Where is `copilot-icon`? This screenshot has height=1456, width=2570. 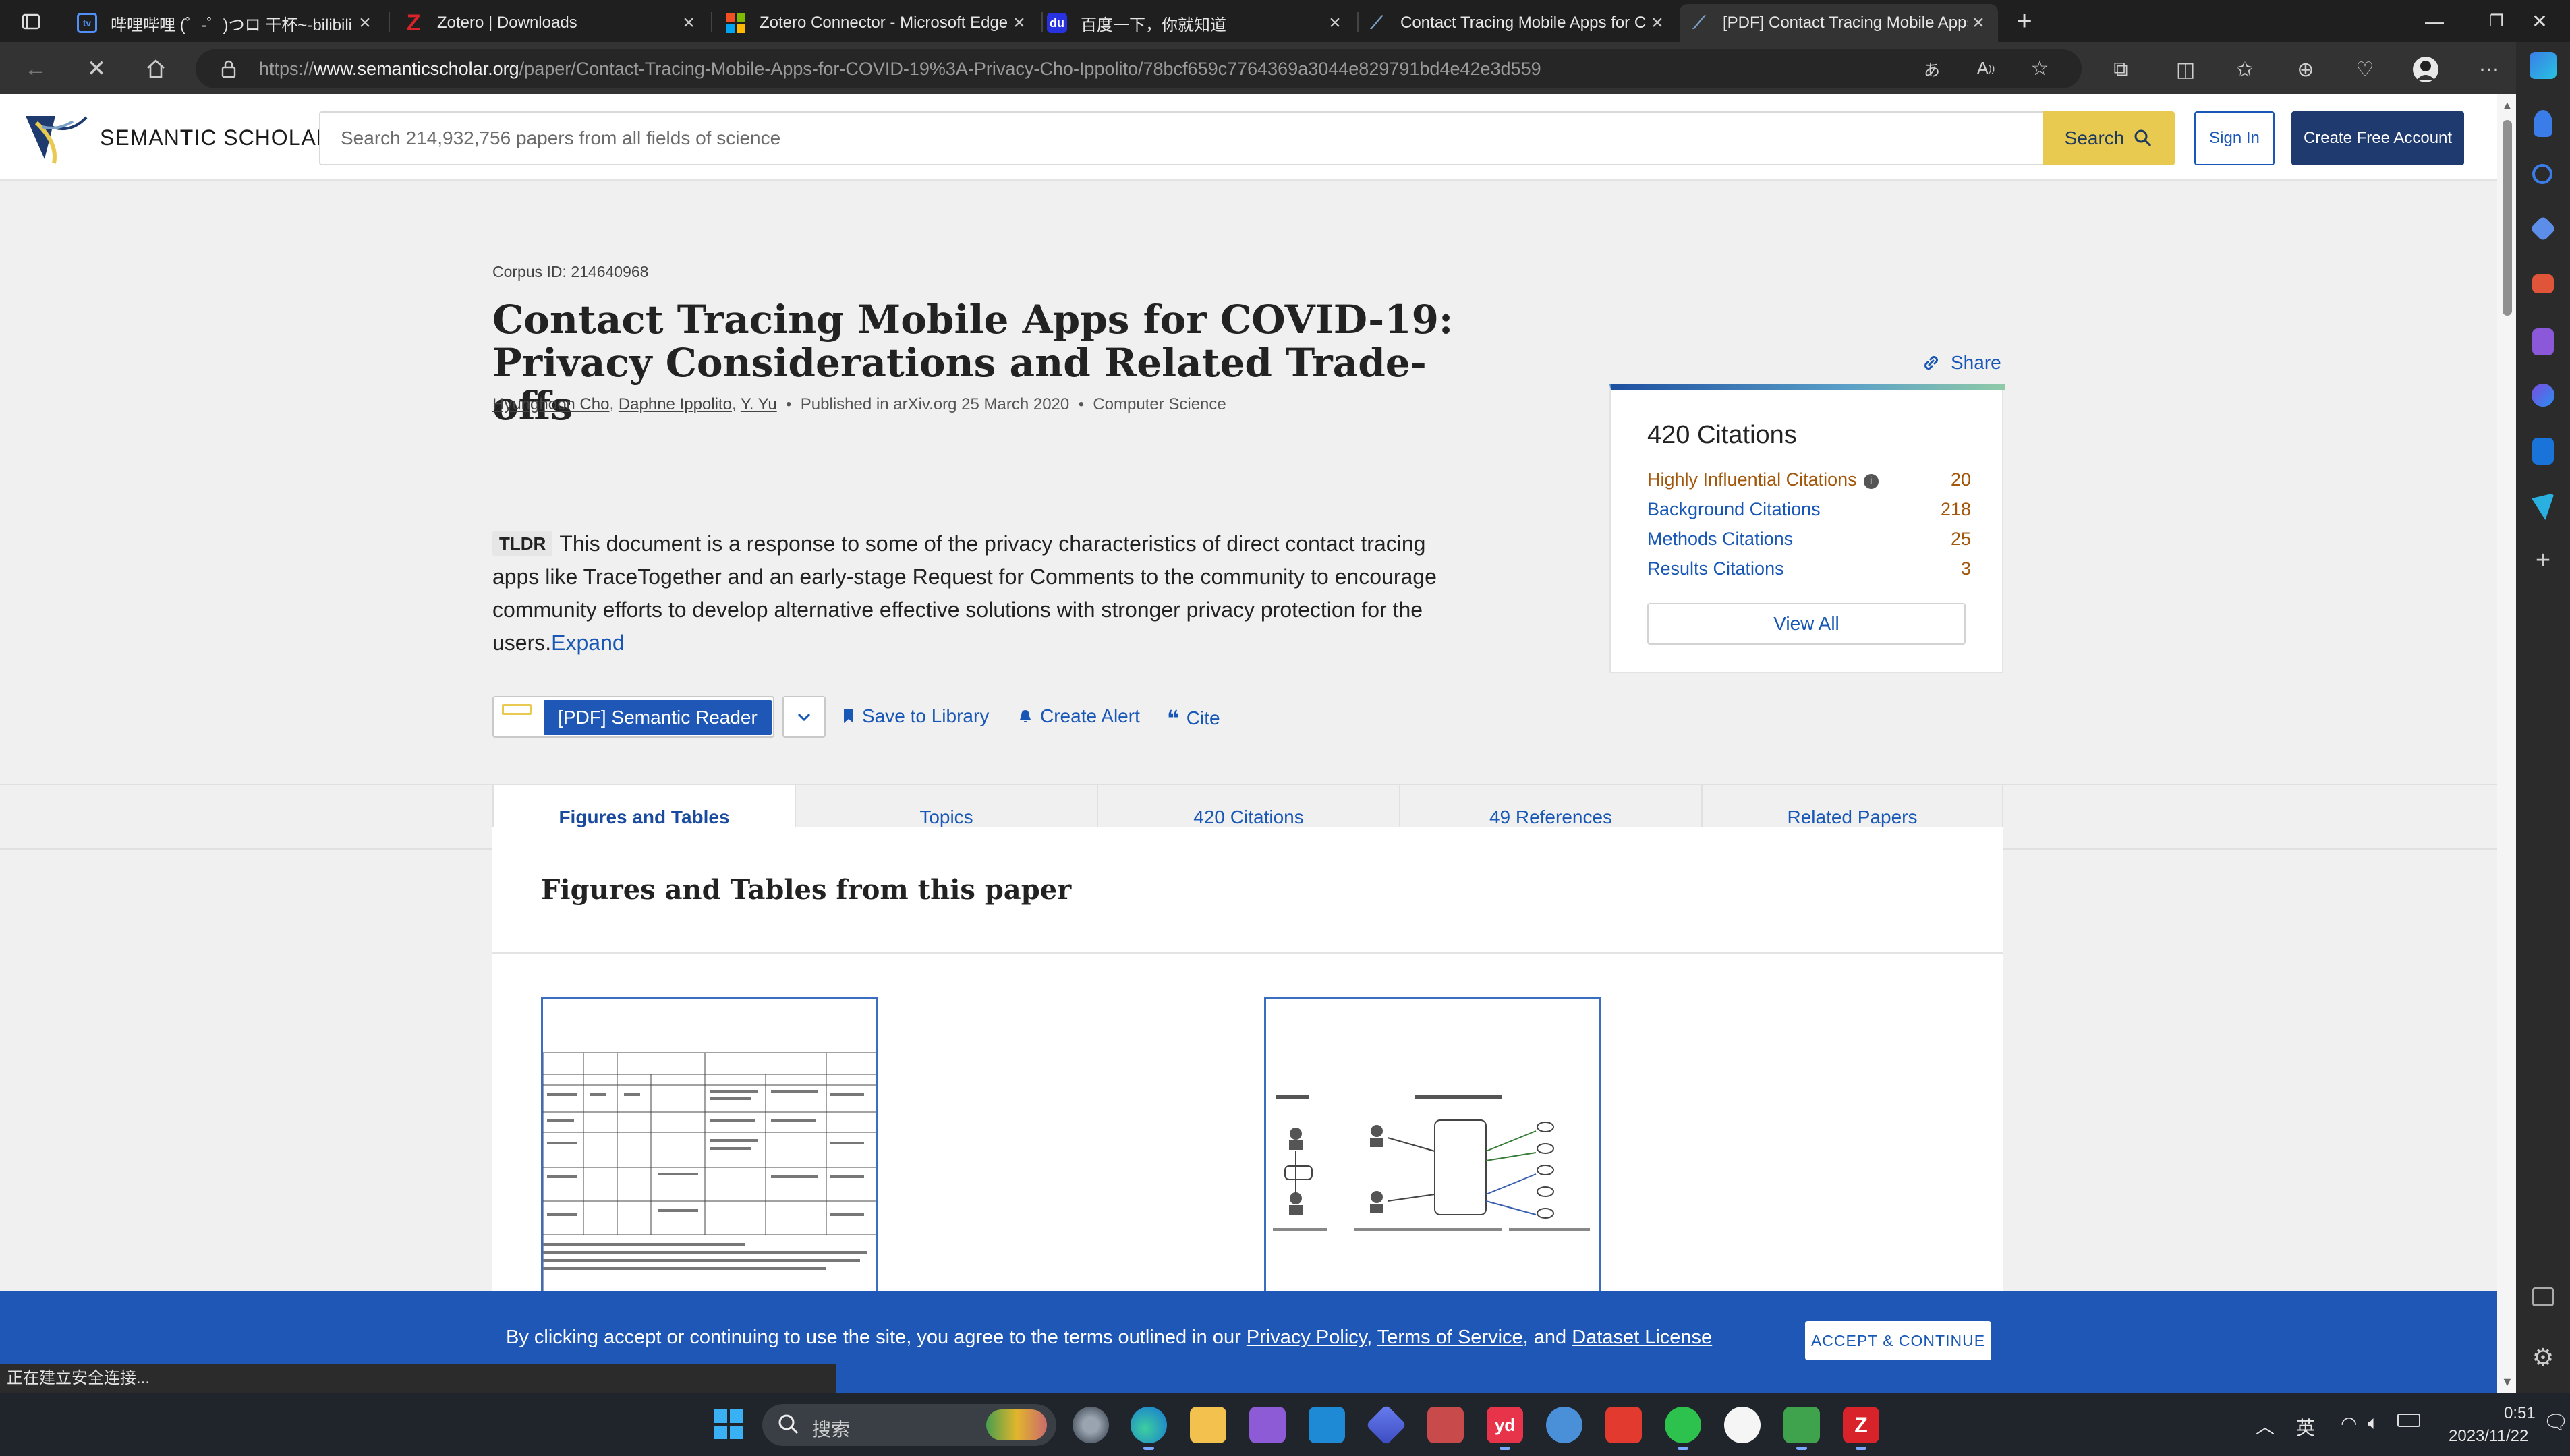 copilot-icon is located at coordinates (2543, 65).